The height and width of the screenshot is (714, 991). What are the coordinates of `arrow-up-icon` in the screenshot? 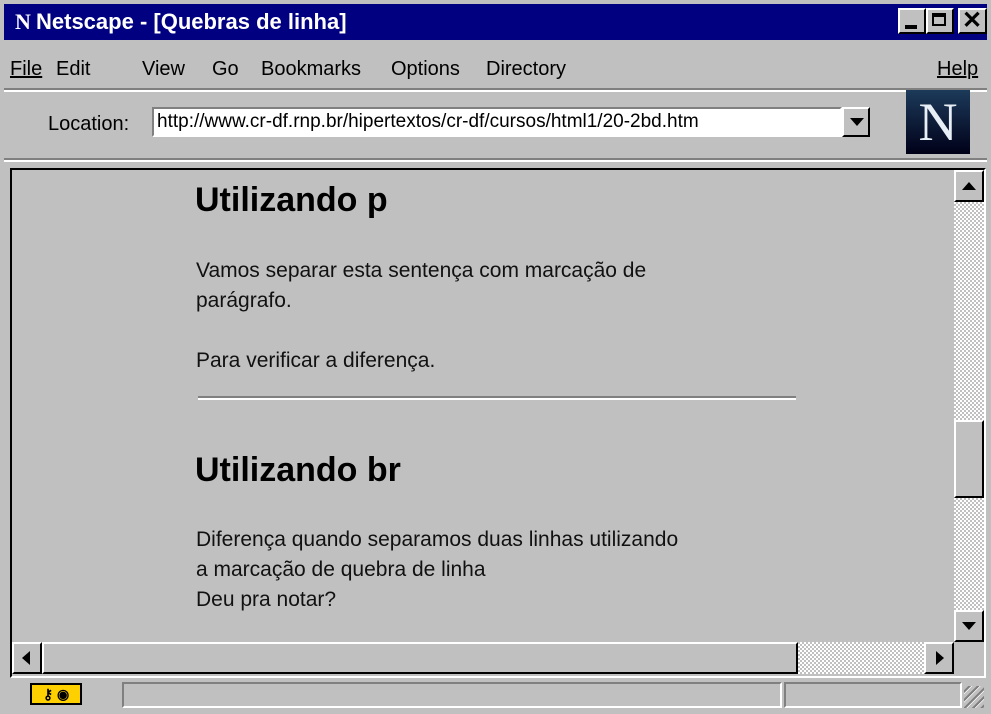 It's located at (969, 186).